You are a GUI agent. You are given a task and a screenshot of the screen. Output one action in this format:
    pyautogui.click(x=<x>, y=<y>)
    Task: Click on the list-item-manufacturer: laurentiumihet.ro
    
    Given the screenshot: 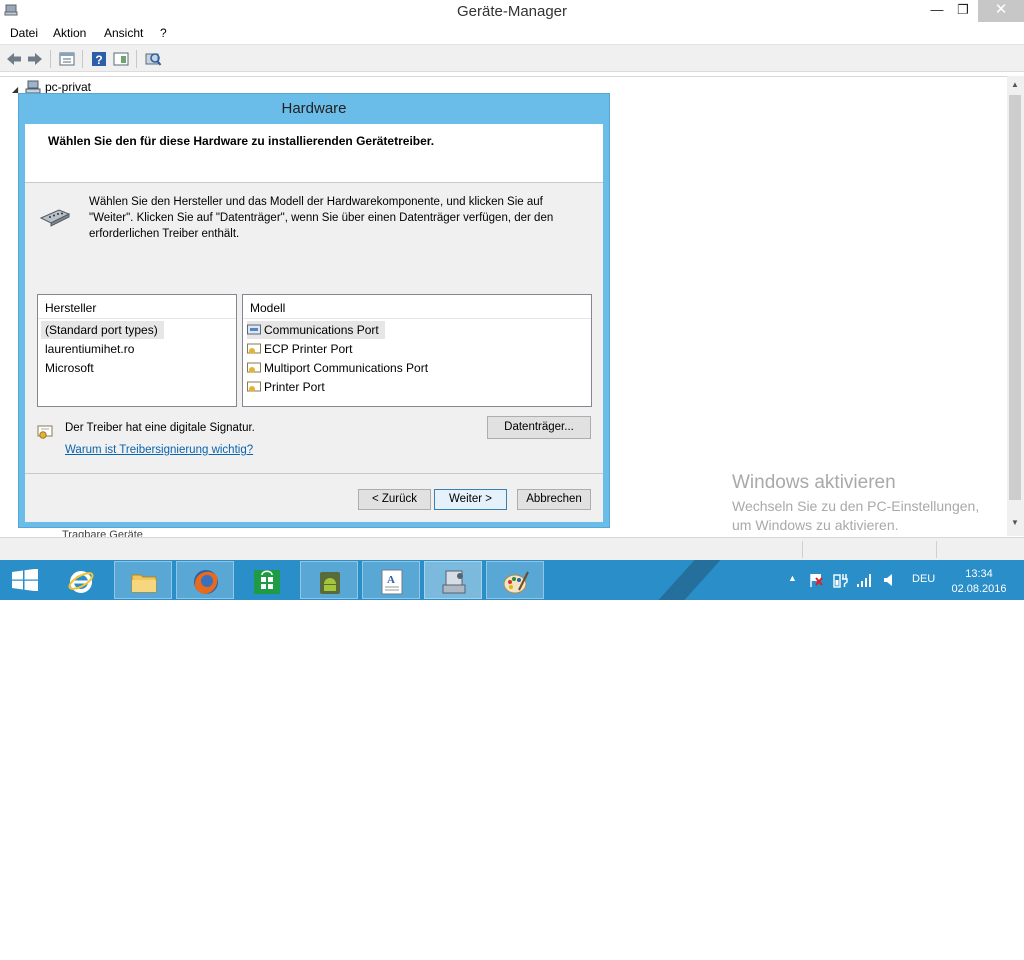 What is the action you would take?
    pyautogui.click(x=87, y=349)
    